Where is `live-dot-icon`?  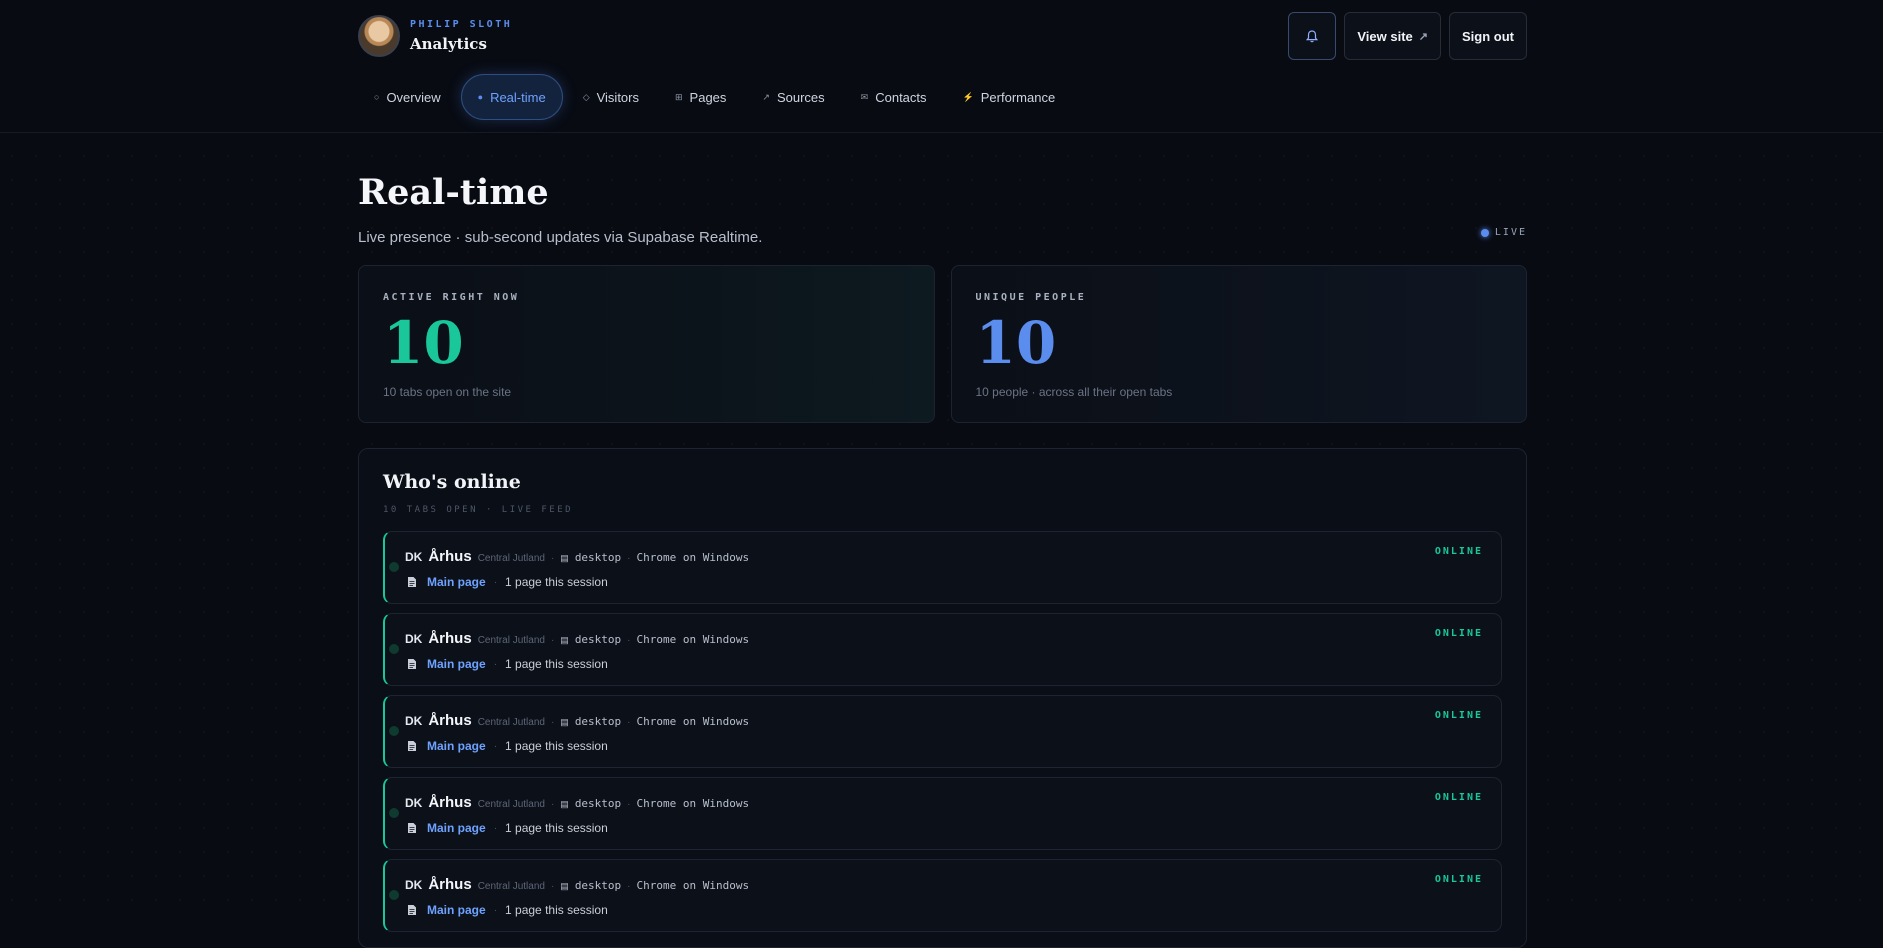
live-dot-icon is located at coordinates (1484, 232).